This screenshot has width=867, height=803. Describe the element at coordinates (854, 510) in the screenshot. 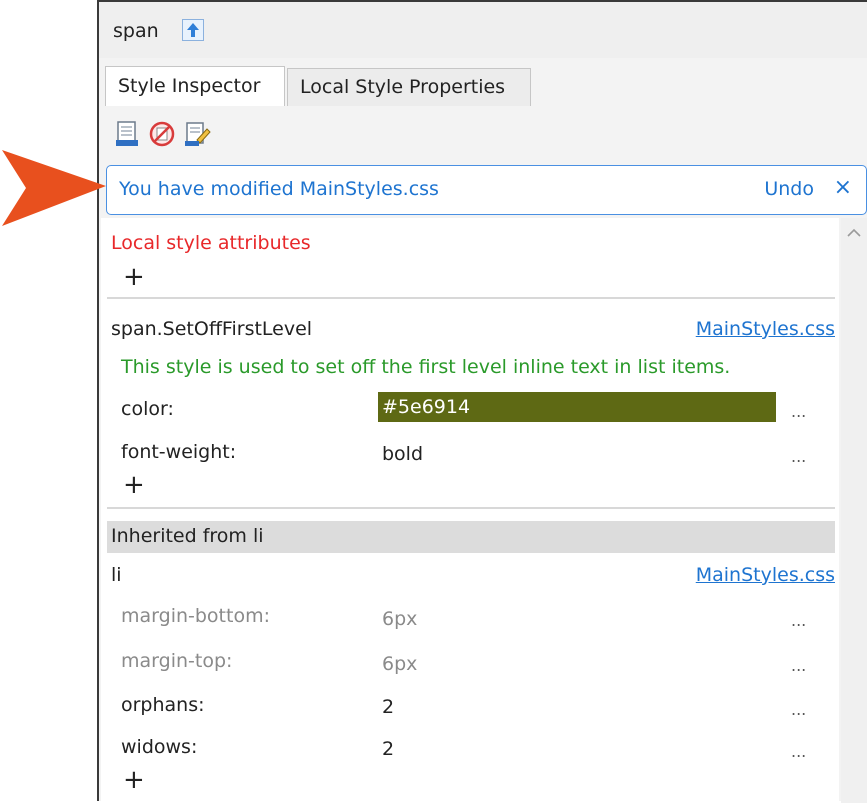

I see `vertical-scrollbar` at that location.